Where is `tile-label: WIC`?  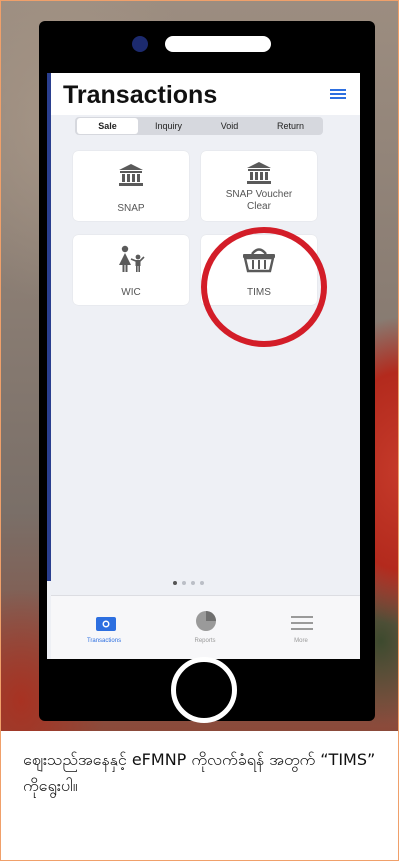
tile-label: WIC is located at coordinates (131, 292).